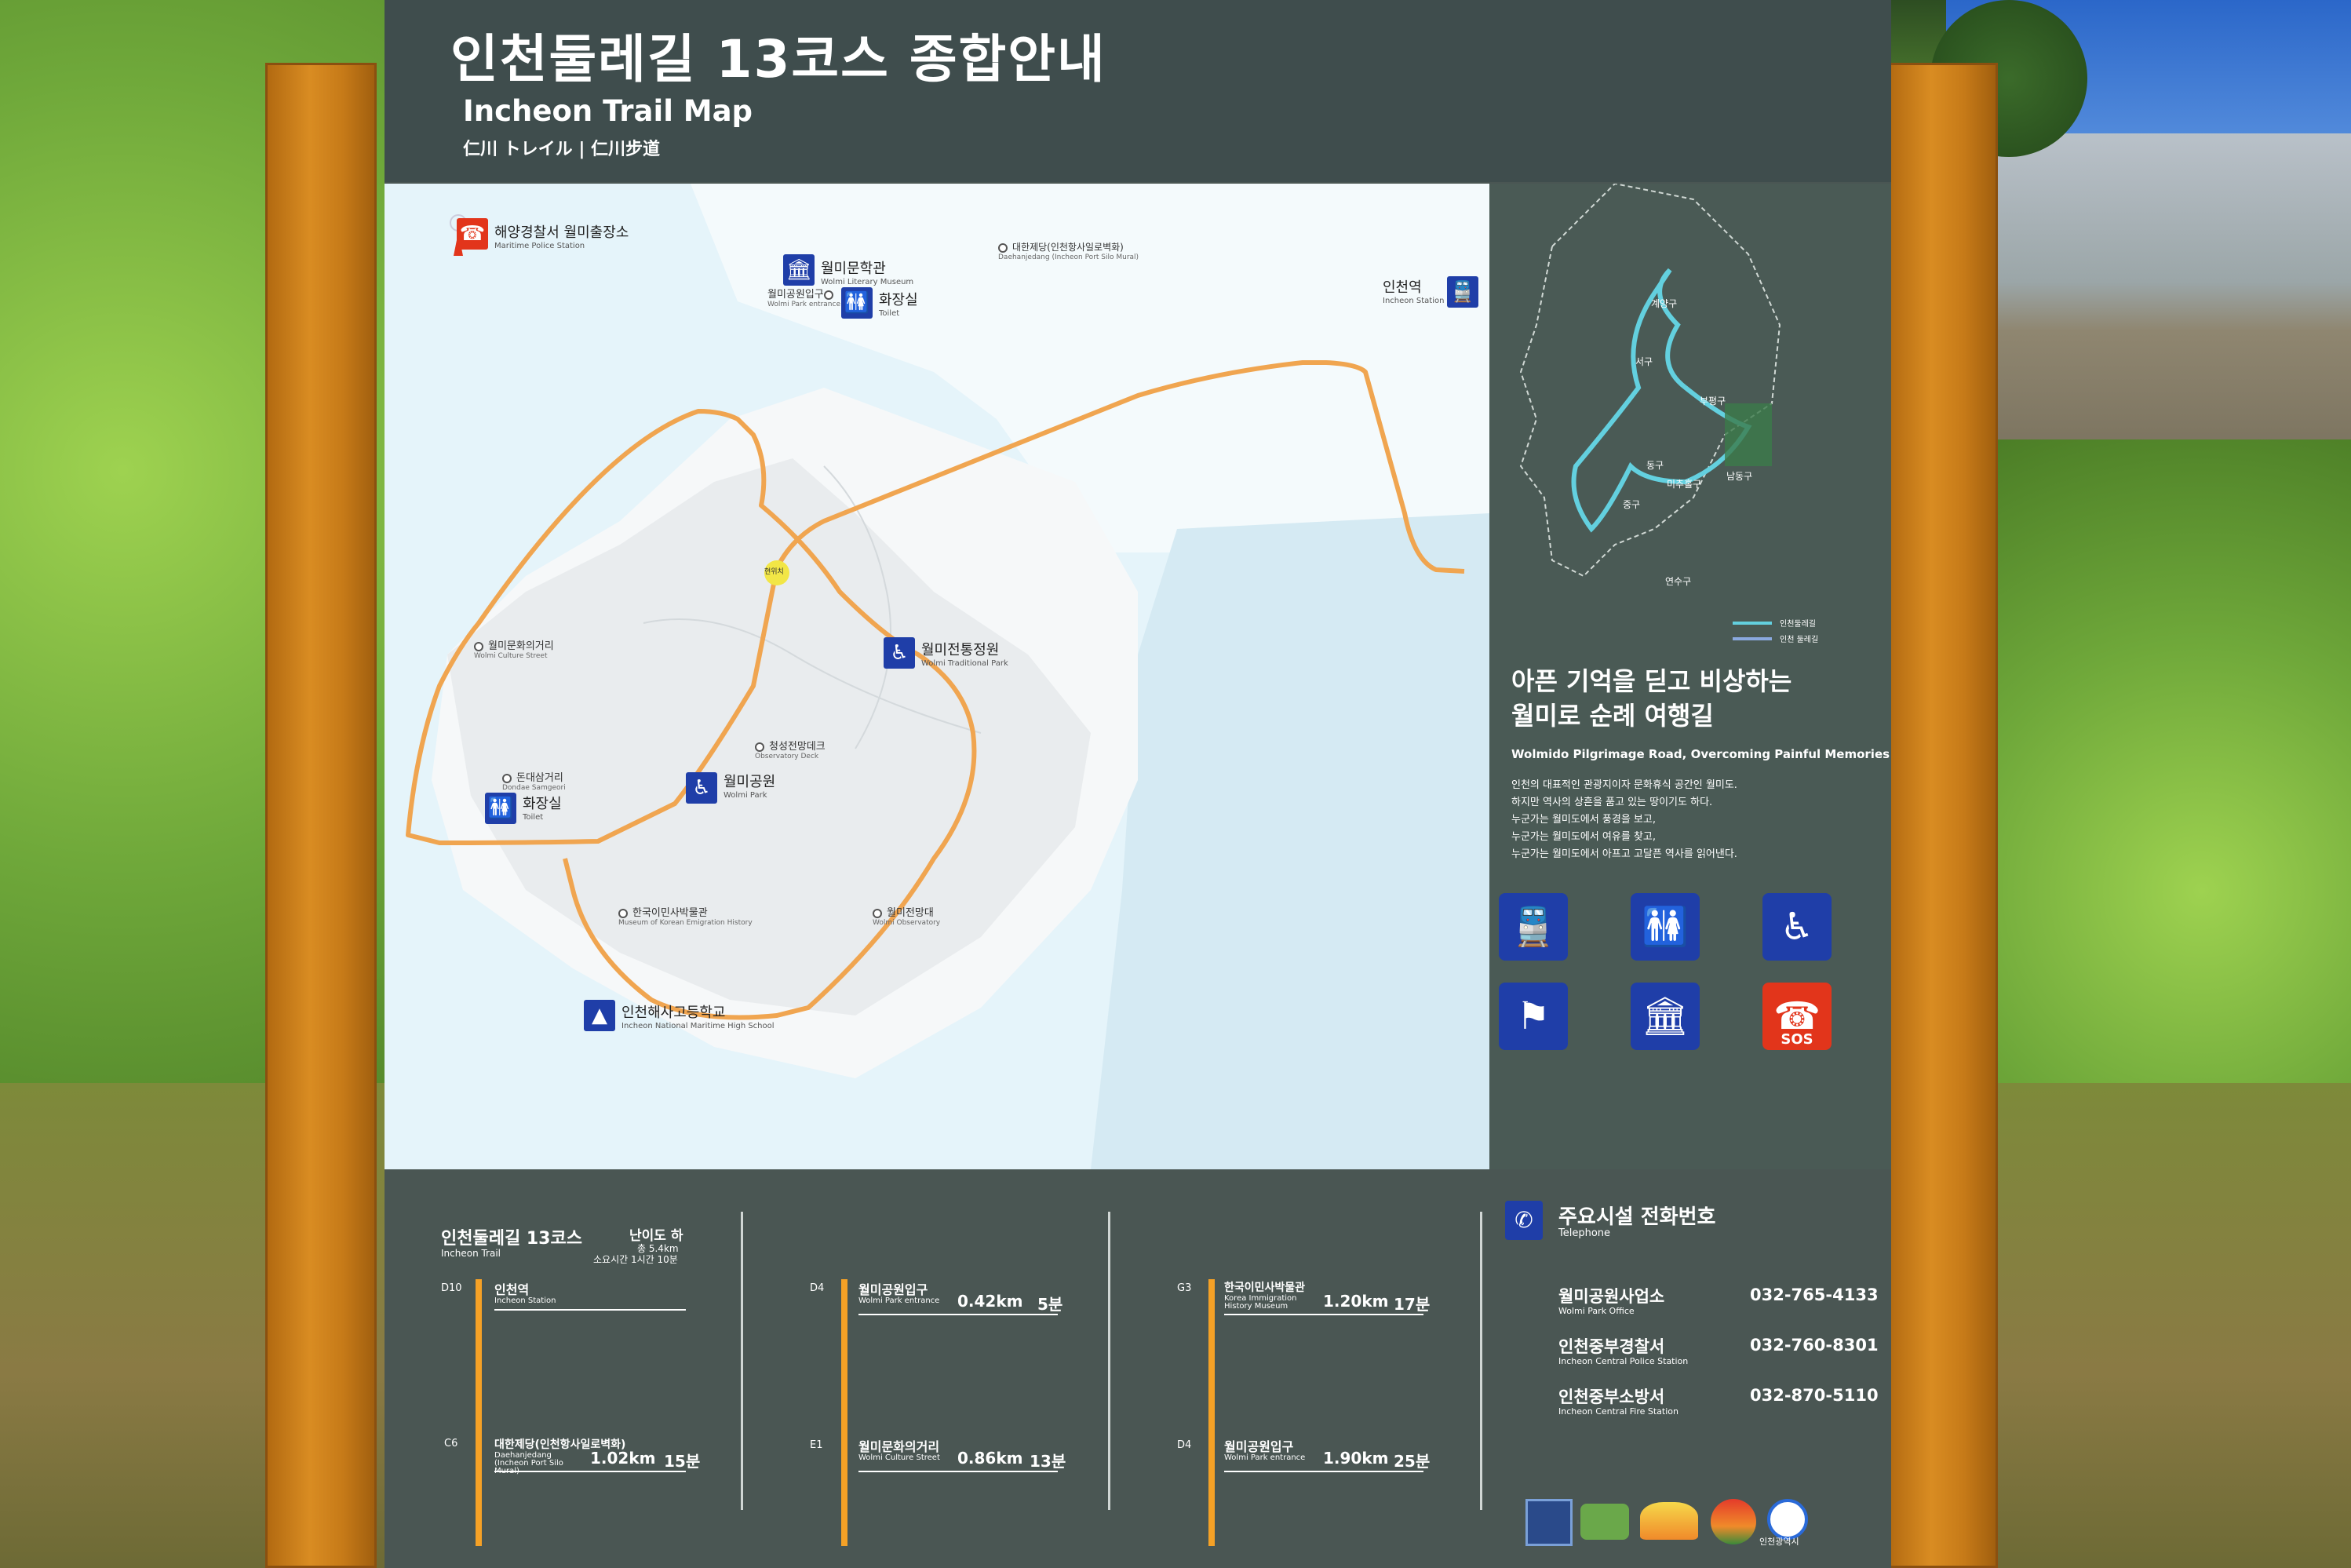  I want to click on place-park-entrance: 월미공원입구 Wolmi Park entrance, so click(803, 298).